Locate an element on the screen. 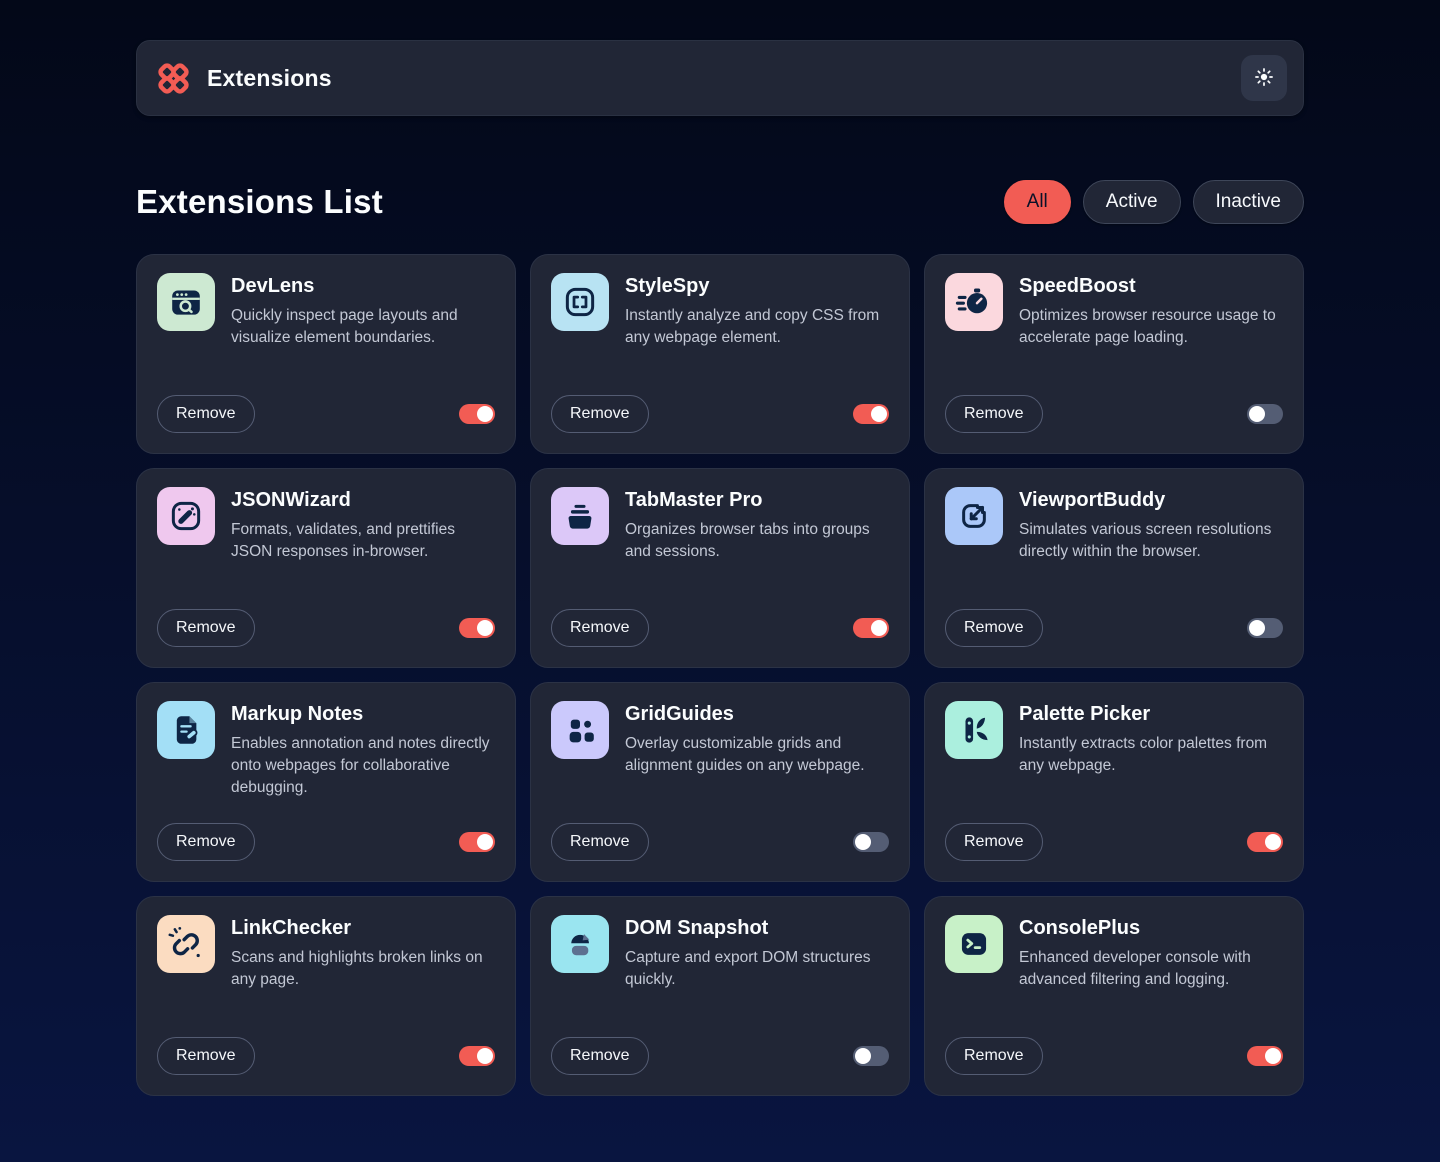  list-header: Extensions List All Active Inactive is located at coordinates (720, 202).